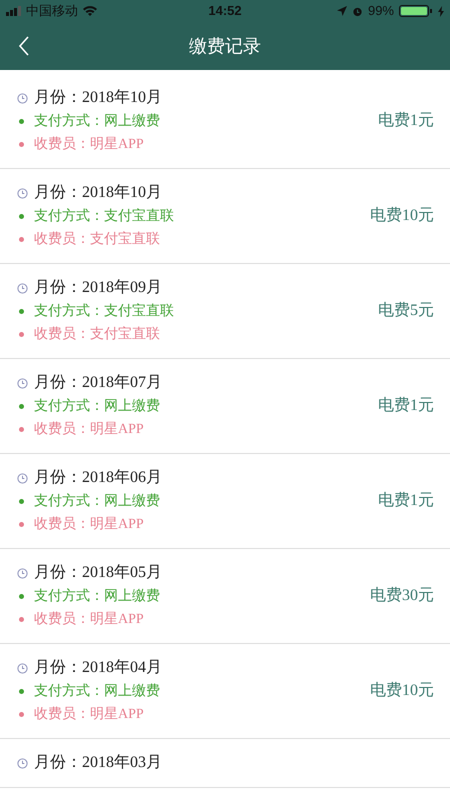  Describe the element at coordinates (98, 763) in the screenshot. I see `month-text: 月份：2018年03月` at that location.